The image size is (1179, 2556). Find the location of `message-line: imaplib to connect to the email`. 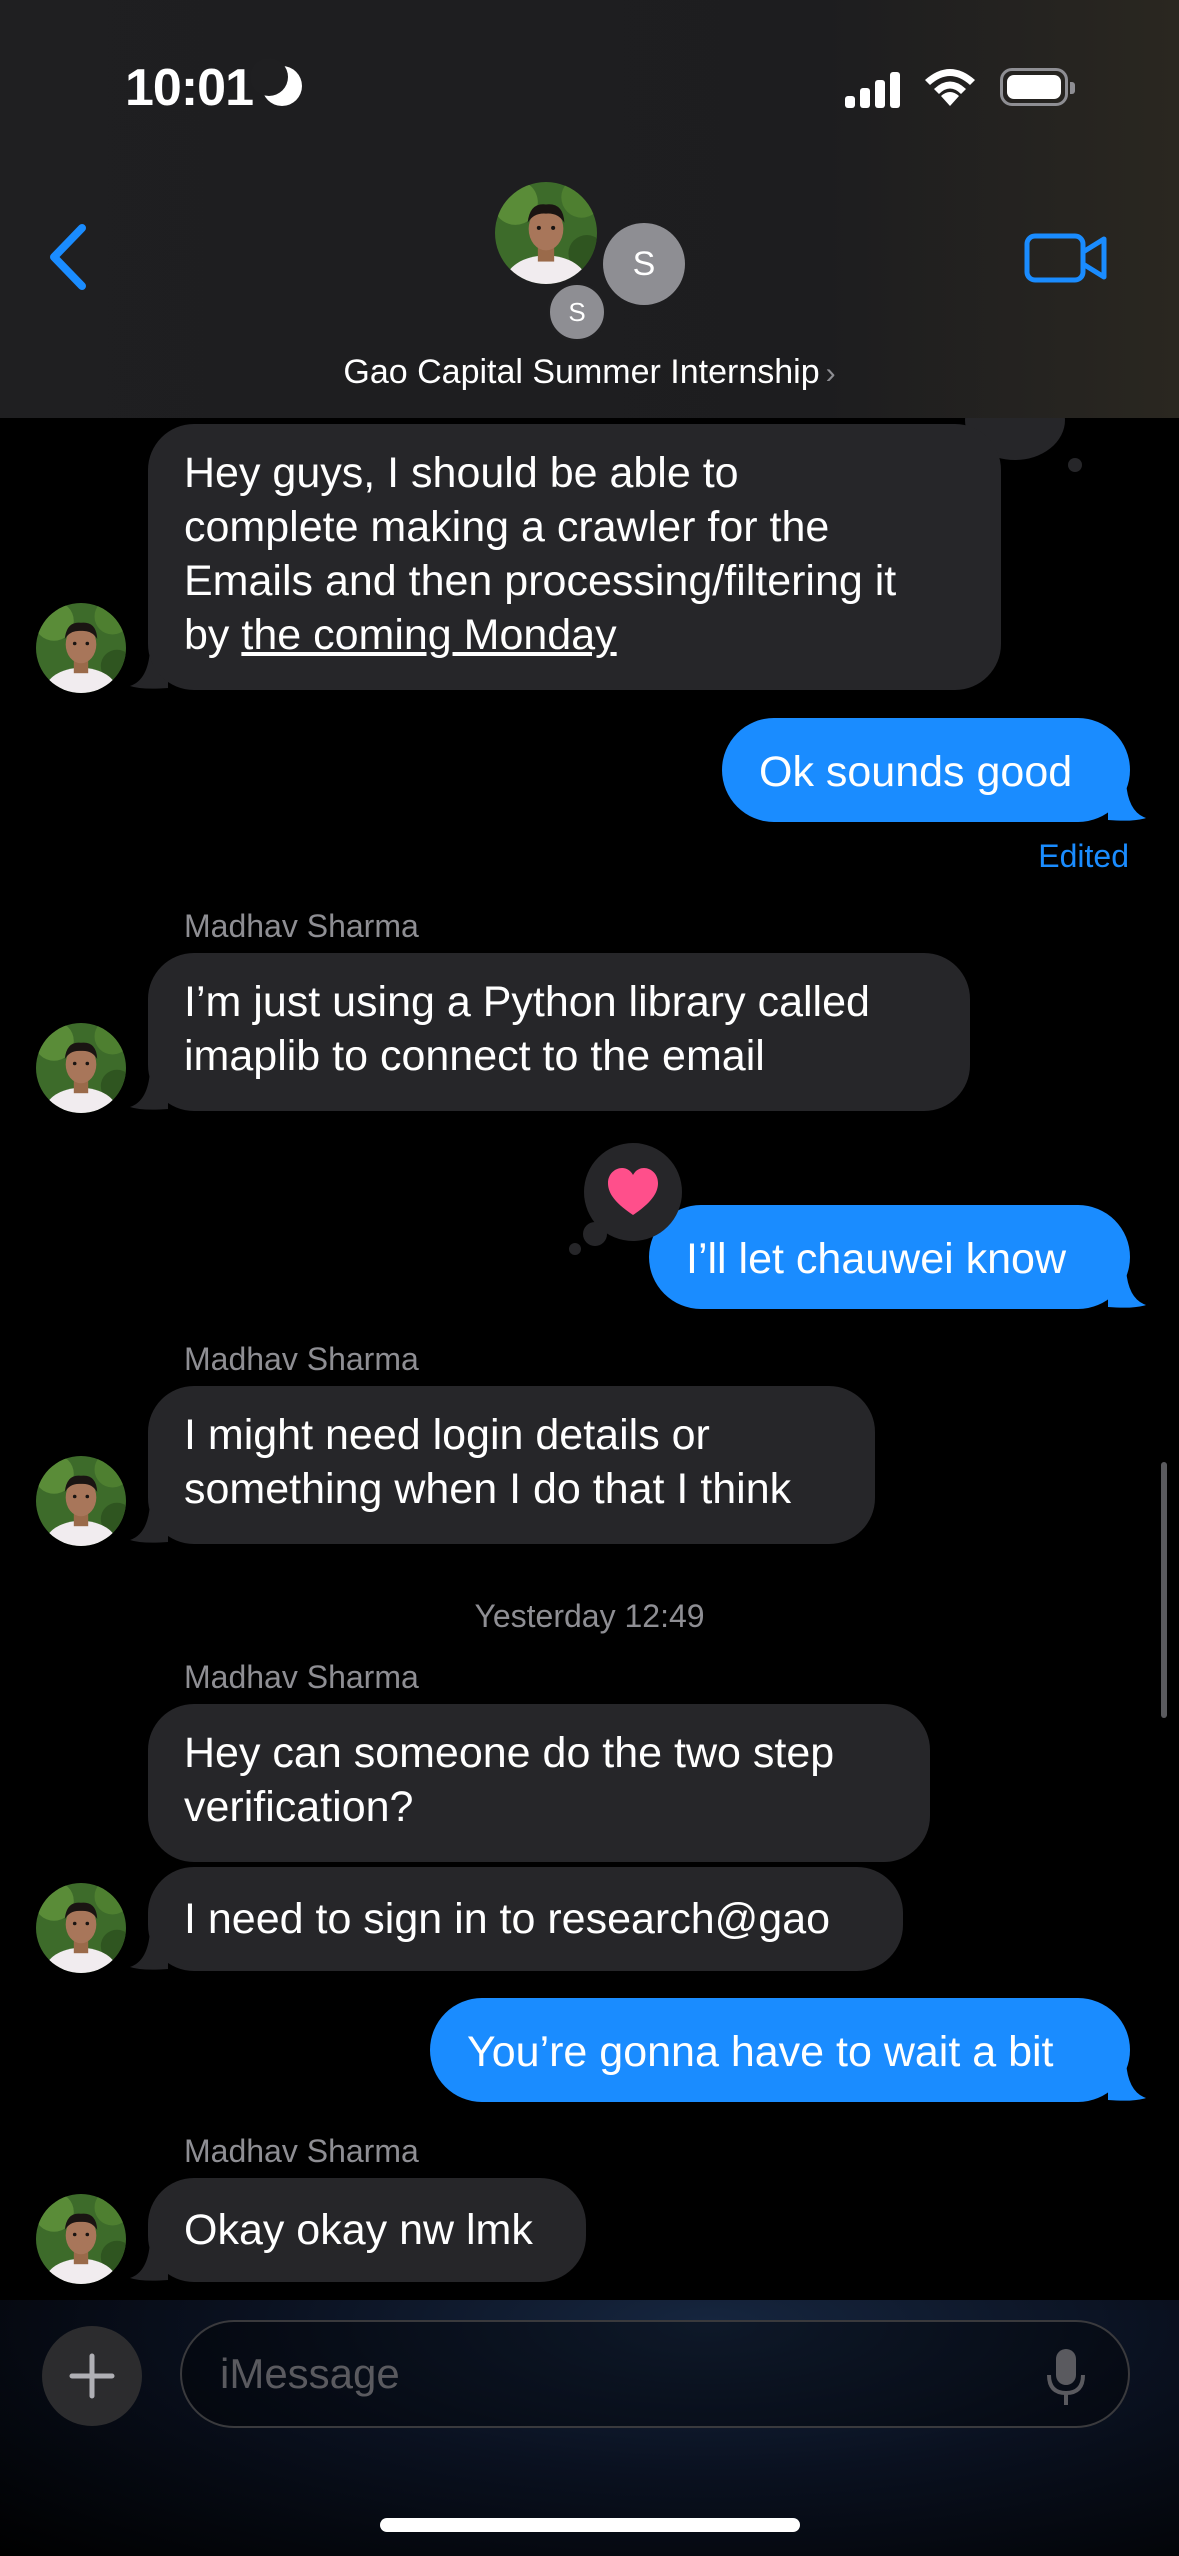

message-line: imaplib to connect to the email is located at coordinates (474, 1056).